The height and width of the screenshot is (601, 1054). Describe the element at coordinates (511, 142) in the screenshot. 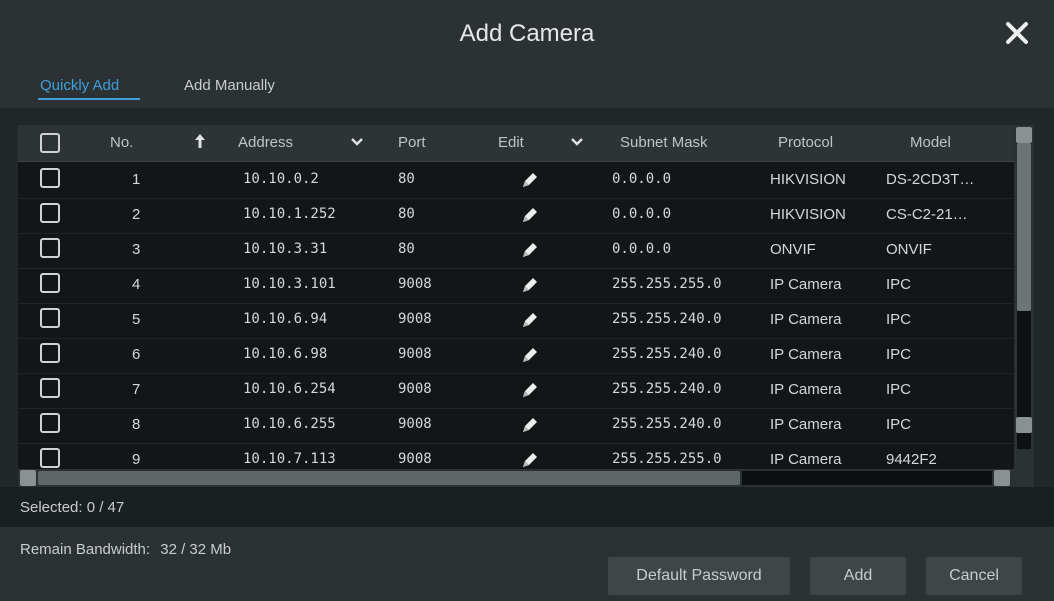

I see `column-header-edit: Edit` at that location.